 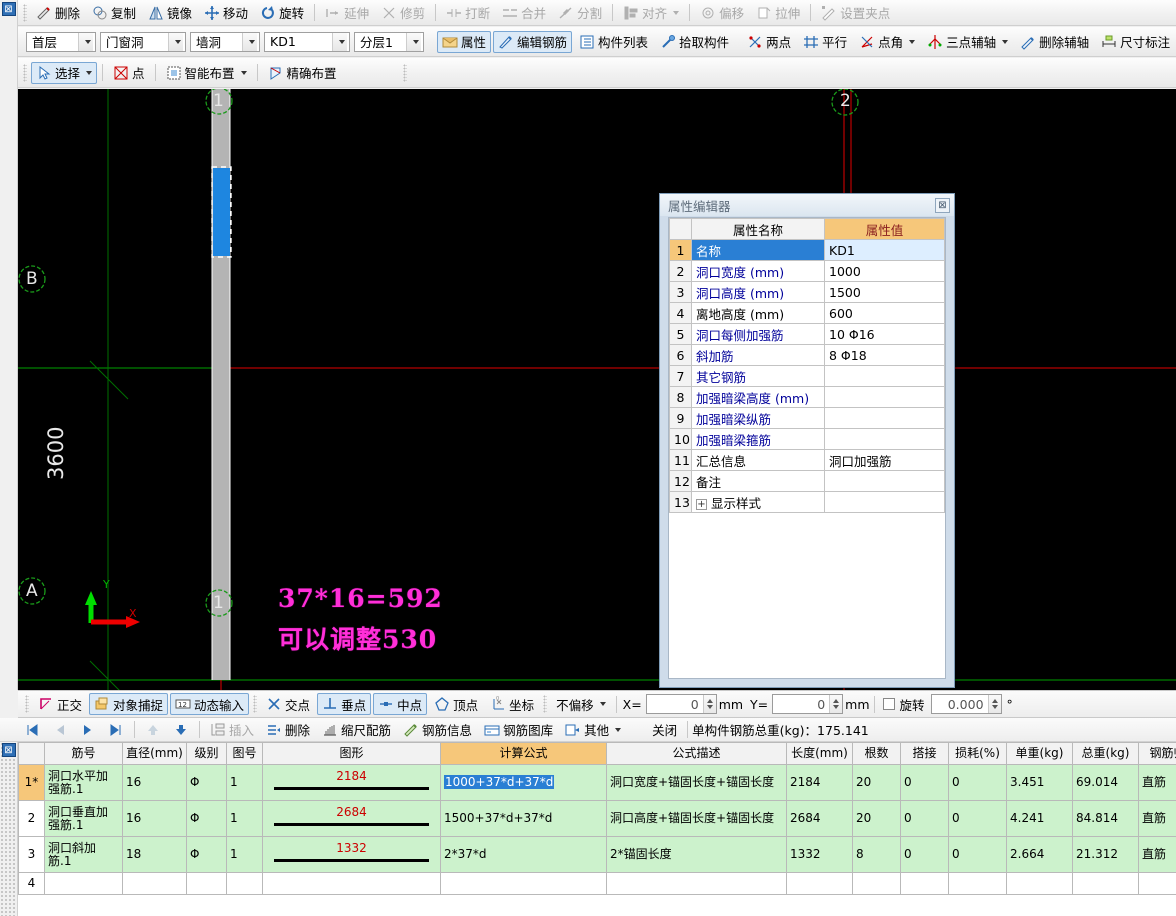 I want to click on rebar-cell-class: 直筋, so click(x=1157, y=782).